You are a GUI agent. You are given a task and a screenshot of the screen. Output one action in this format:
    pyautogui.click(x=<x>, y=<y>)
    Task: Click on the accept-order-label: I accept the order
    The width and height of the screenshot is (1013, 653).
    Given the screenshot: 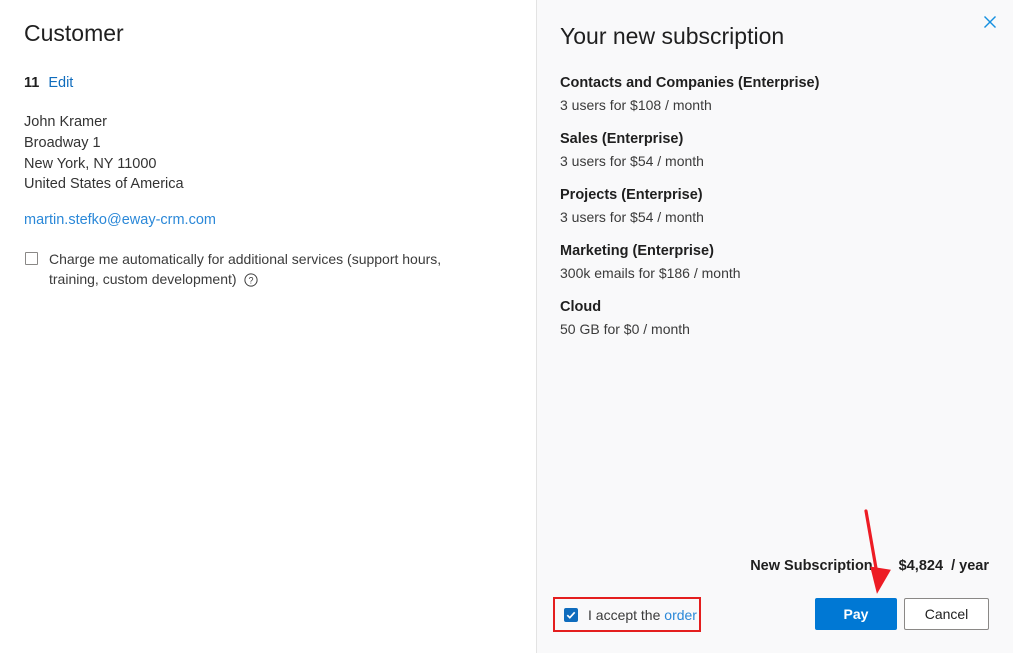 What is the action you would take?
    pyautogui.click(x=642, y=615)
    